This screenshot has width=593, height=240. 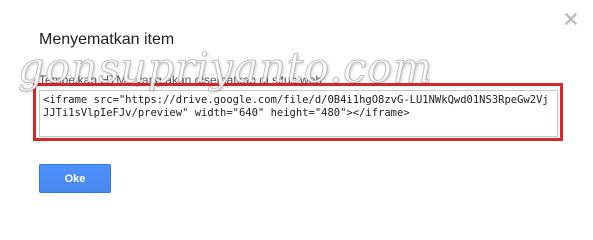 I want to click on close-button, so click(x=571, y=19).